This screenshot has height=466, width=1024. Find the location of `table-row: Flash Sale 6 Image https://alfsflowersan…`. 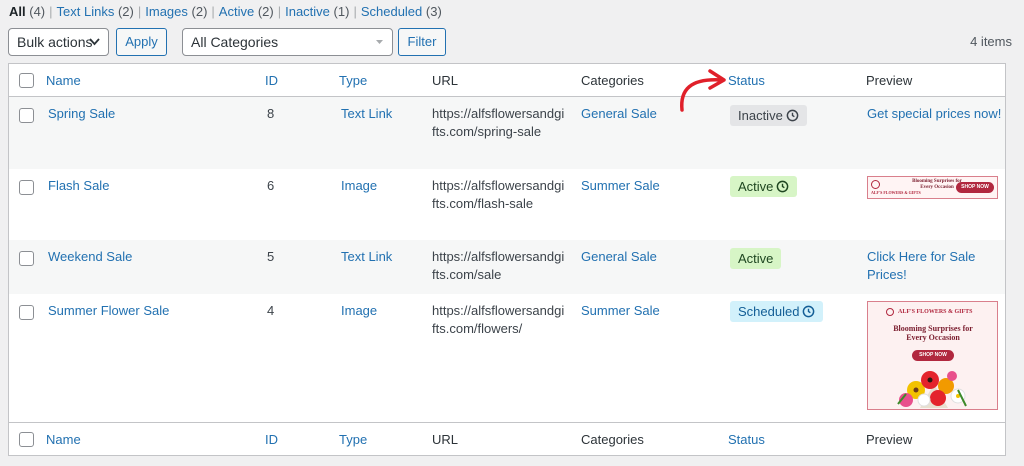

table-row: Flash Sale 6 Image https://alfsflowersan… is located at coordinates (507, 204).